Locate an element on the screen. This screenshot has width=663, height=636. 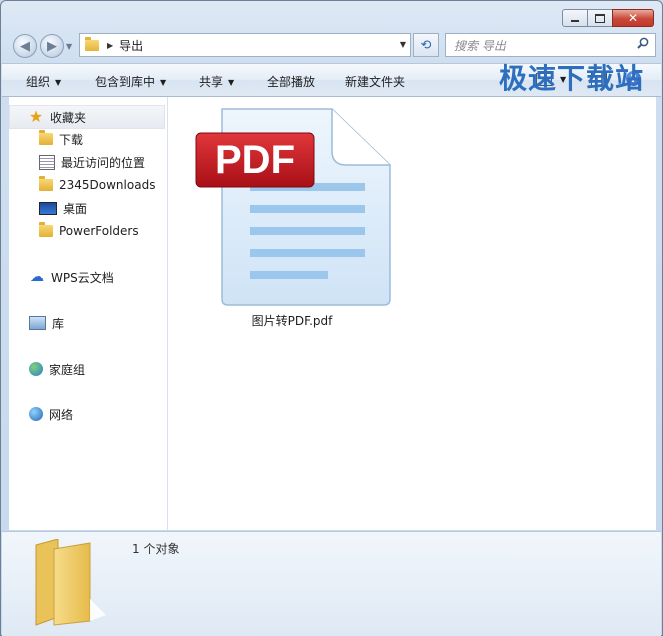
maximize-button is located at coordinates (600, 18).